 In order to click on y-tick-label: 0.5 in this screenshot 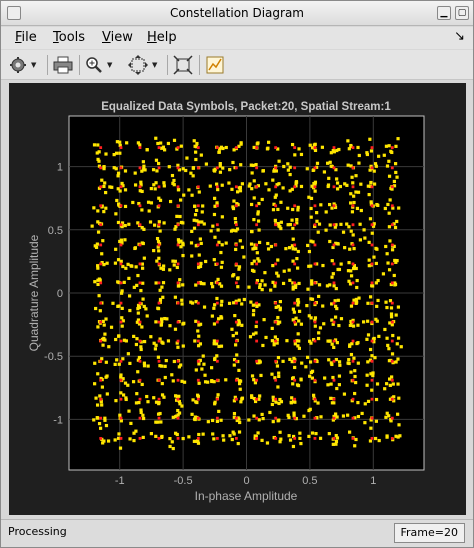, I will do `click(55, 231)`.